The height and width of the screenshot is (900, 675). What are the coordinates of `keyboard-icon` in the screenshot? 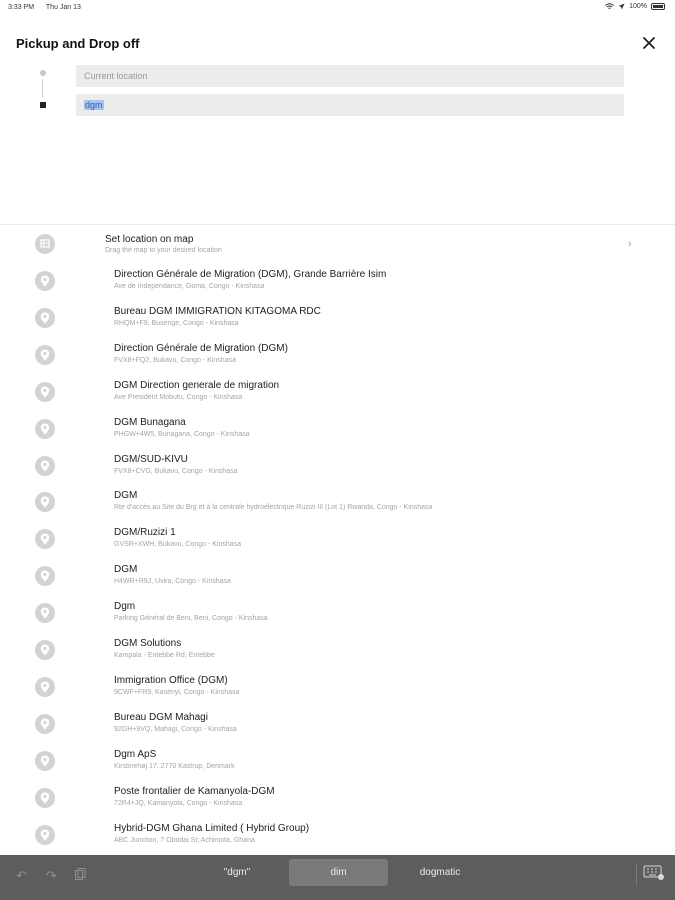 It's located at (653, 872).